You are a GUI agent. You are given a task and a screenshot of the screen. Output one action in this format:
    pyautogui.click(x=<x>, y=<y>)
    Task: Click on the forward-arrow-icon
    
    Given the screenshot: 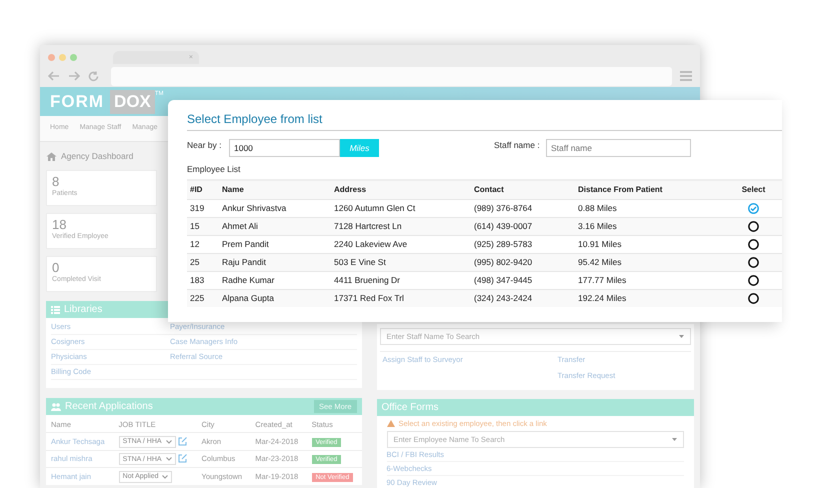 What is the action you would take?
    pyautogui.click(x=74, y=76)
    